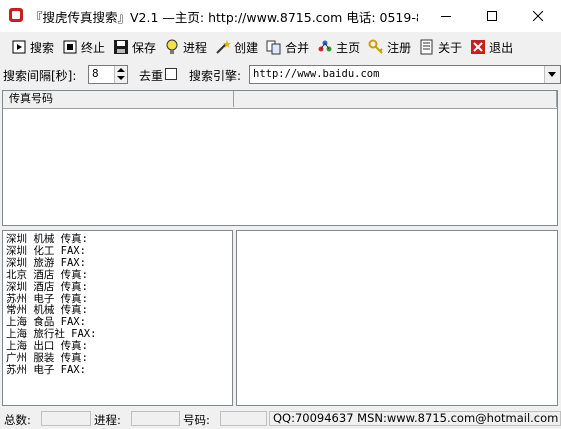 The image size is (561, 429). I want to click on merge-button: 合并, so click(287, 47).